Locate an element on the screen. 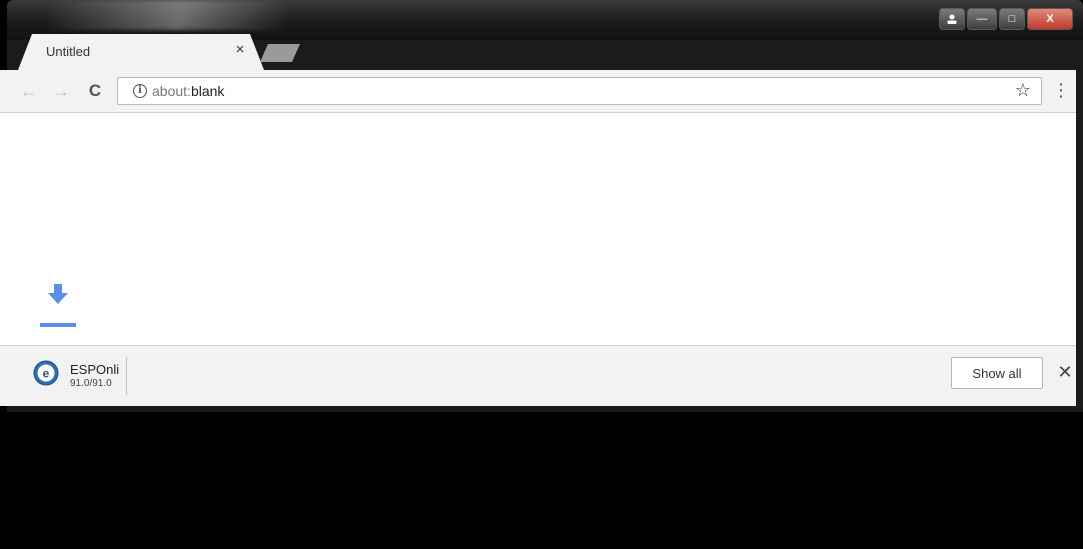 The height and width of the screenshot is (549, 1083). file-app-icon: e is located at coordinates (46, 373).